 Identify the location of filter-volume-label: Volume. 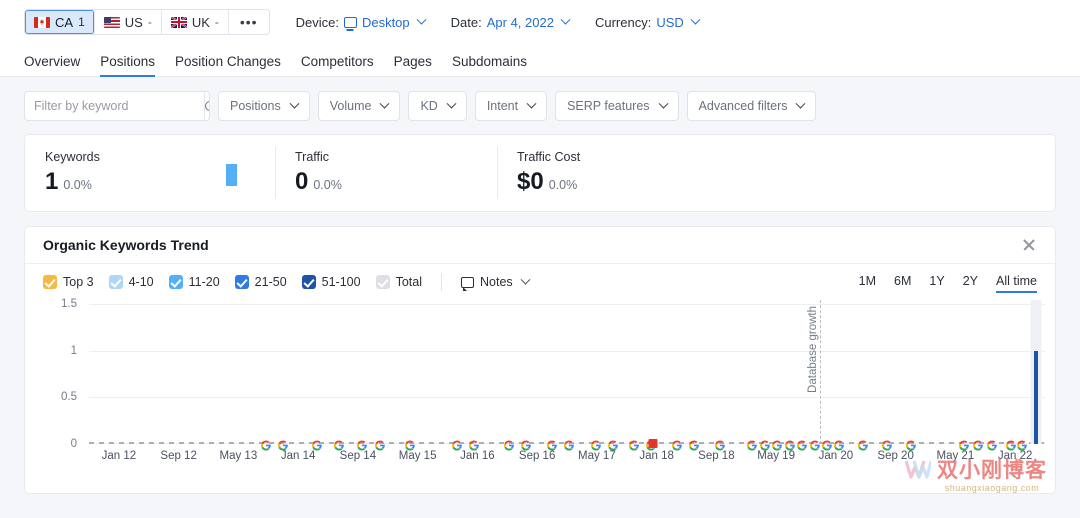
(350, 106).